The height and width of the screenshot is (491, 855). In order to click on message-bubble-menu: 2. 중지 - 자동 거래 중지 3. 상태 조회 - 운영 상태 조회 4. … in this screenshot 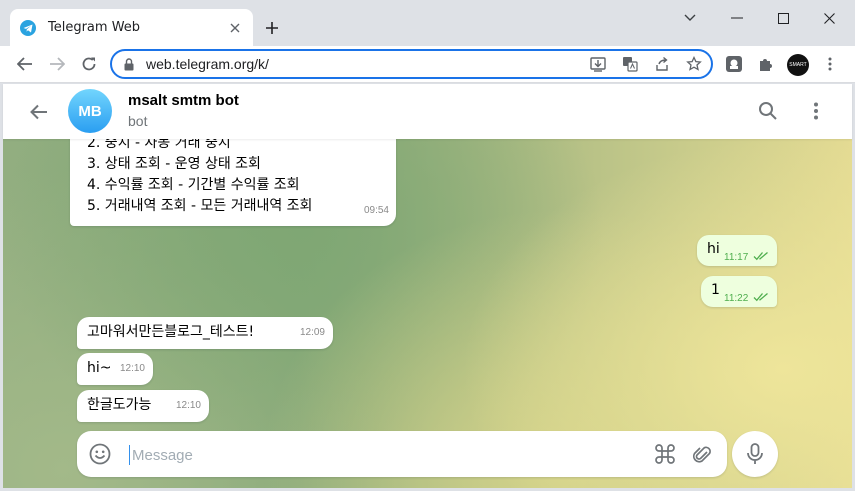, I will do `click(233, 182)`.